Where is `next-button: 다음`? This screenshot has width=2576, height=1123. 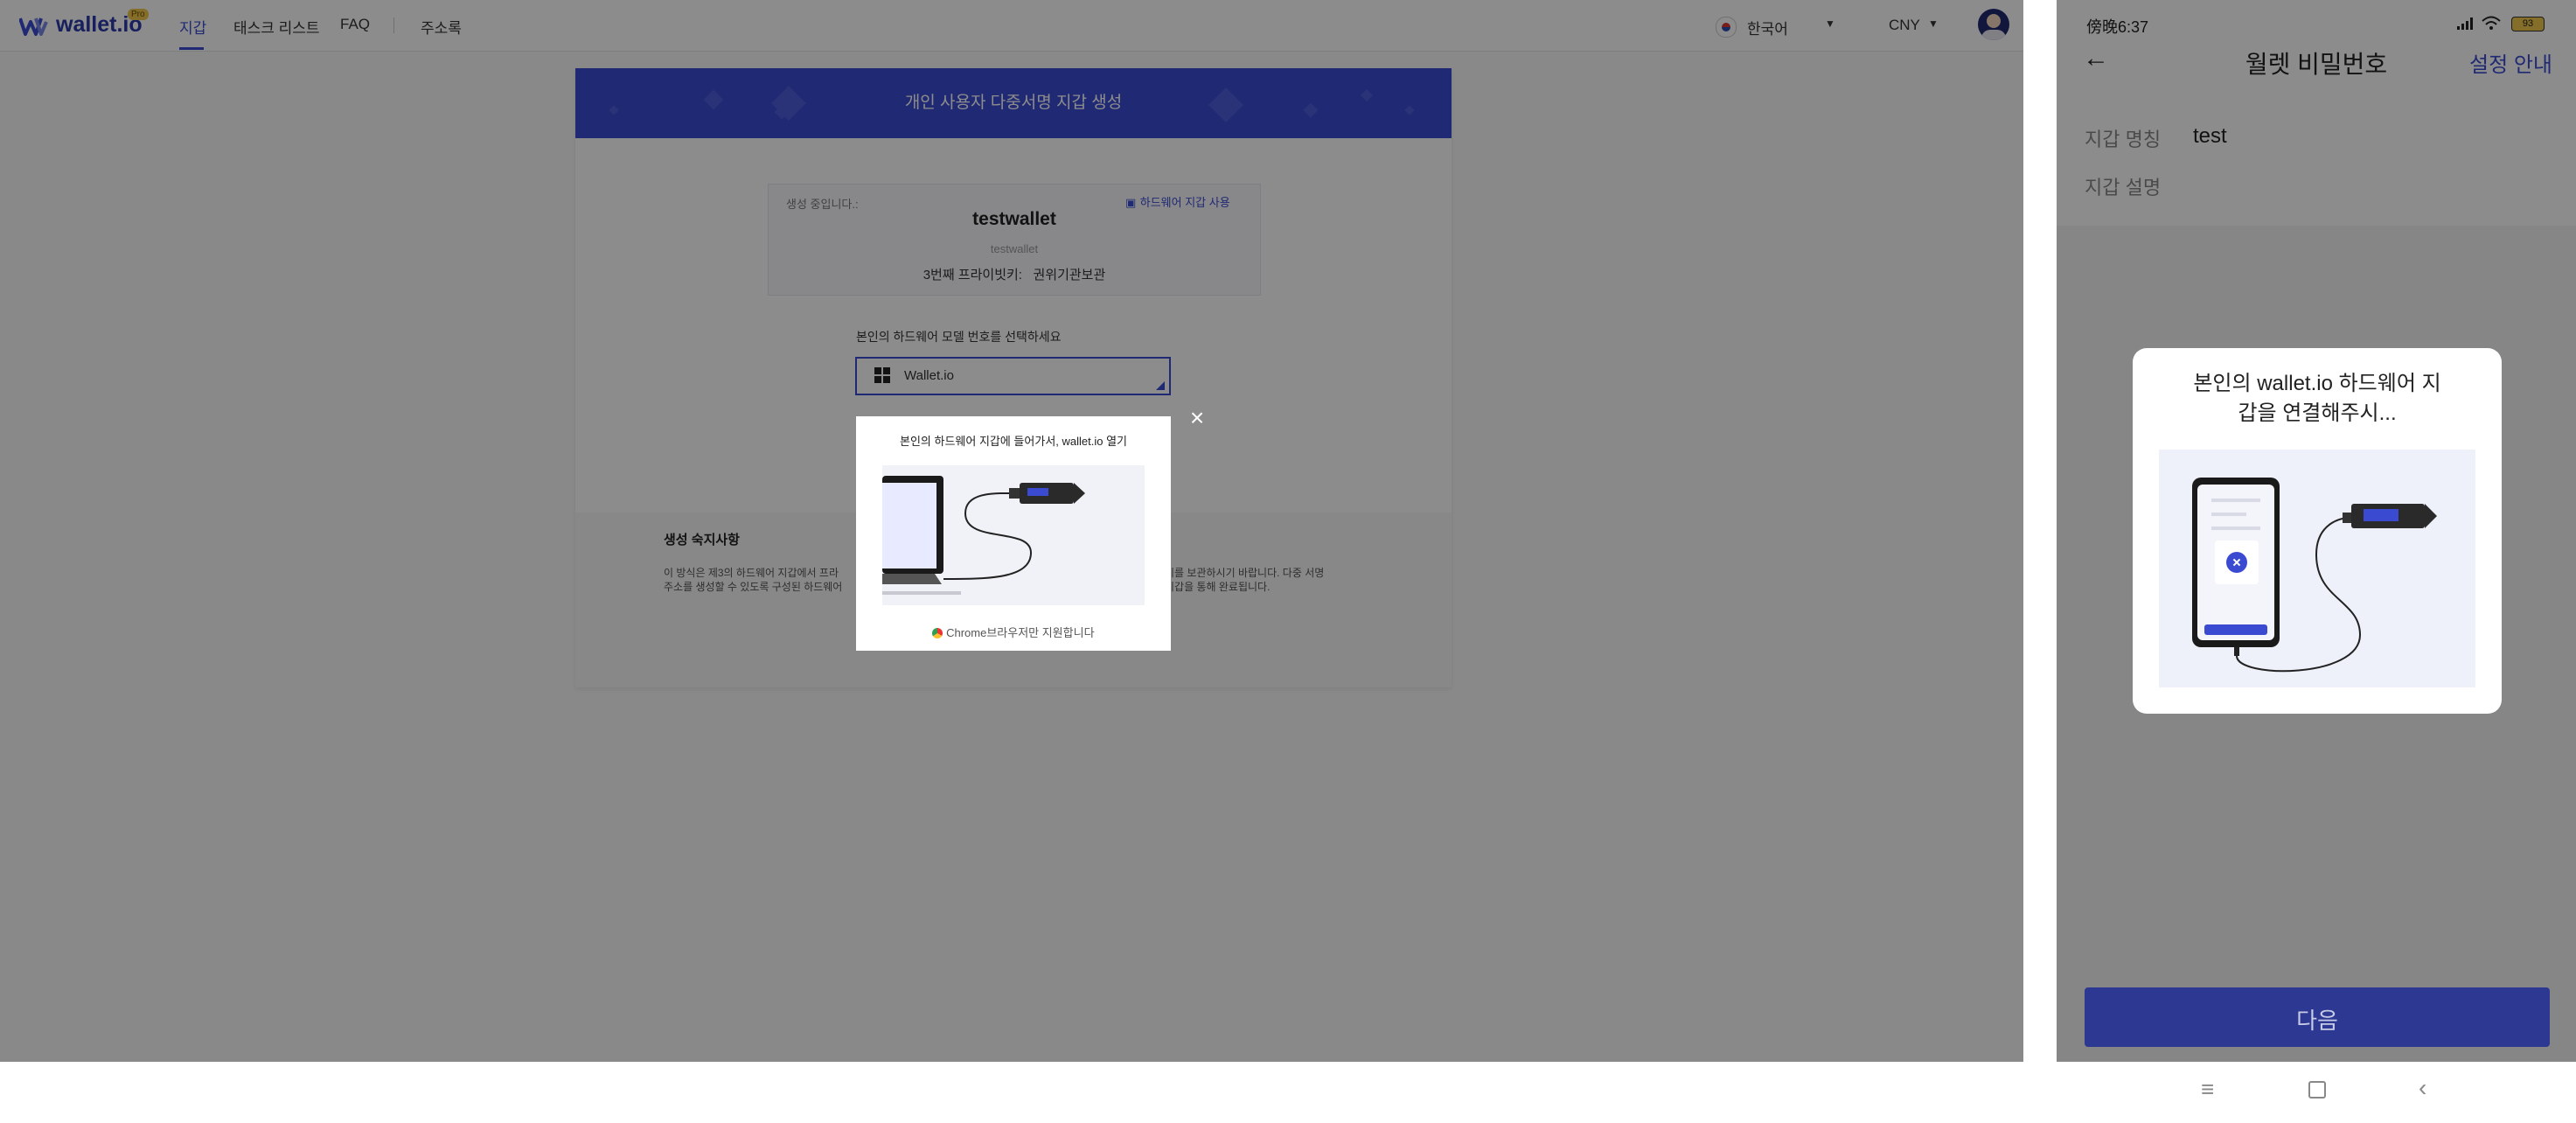
next-button: 다음 is located at coordinates (2317, 1017).